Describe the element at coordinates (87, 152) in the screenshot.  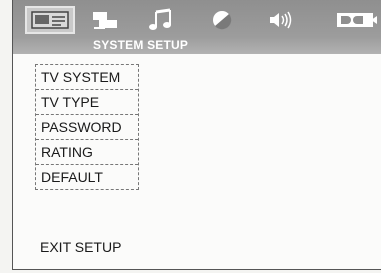
I see `menu-item-rating: RATING` at that location.